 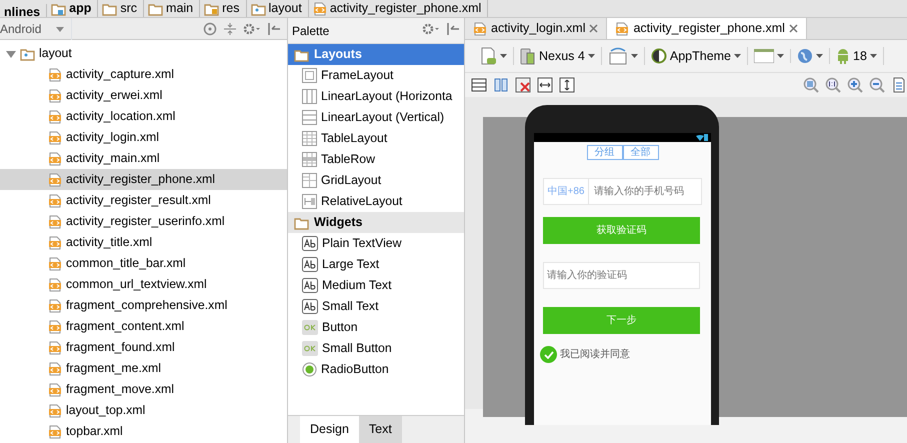 What do you see at coordinates (277, 8) in the screenshot?
I see `breadcrumb-item: layout` at bounding box center [277, 8].